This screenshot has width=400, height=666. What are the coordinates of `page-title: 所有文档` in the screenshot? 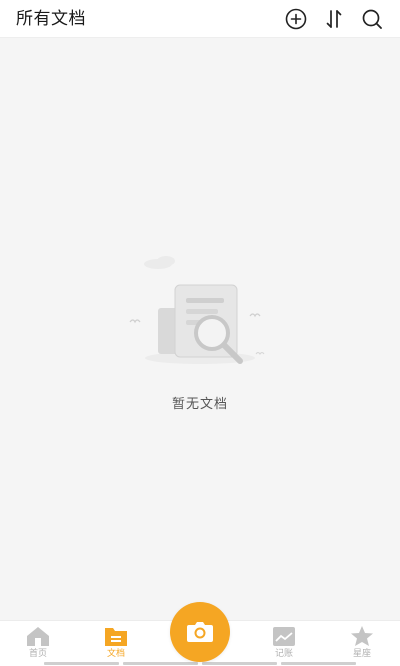 It's located at (51, 19).